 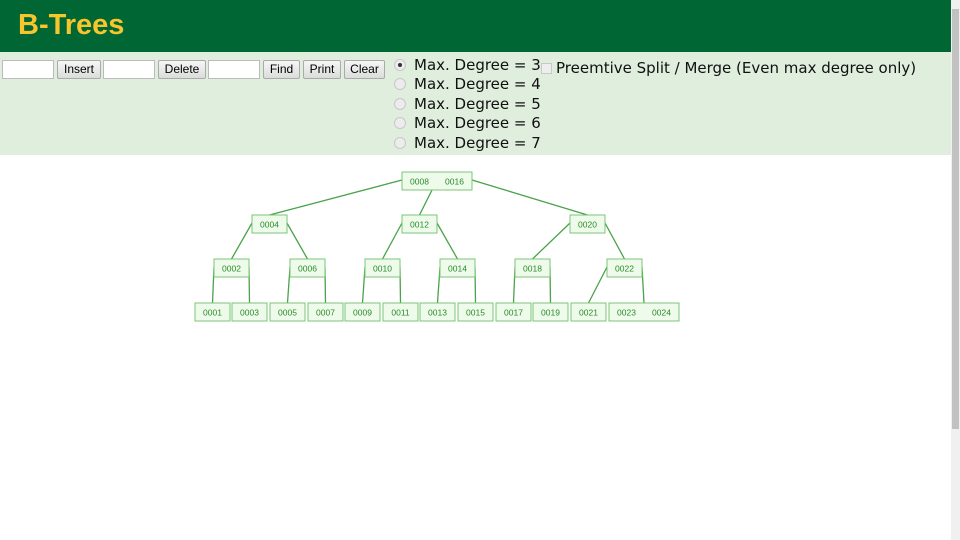 I want to click on node-key: 0003, so click(x=249, y=313).